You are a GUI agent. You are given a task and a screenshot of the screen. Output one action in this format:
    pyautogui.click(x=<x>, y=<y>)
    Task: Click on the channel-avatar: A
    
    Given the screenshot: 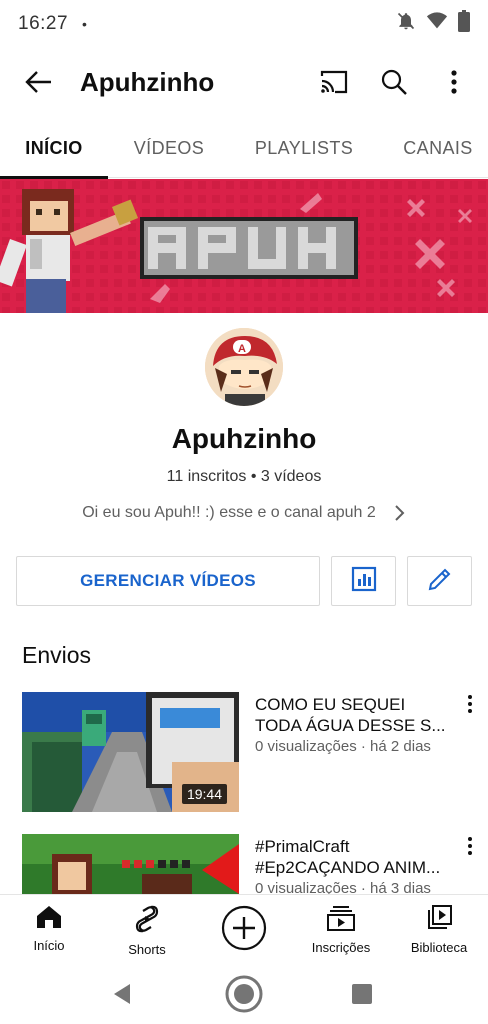 What is the action you would take?
    pyautogui.click(x=244, y=367)
    